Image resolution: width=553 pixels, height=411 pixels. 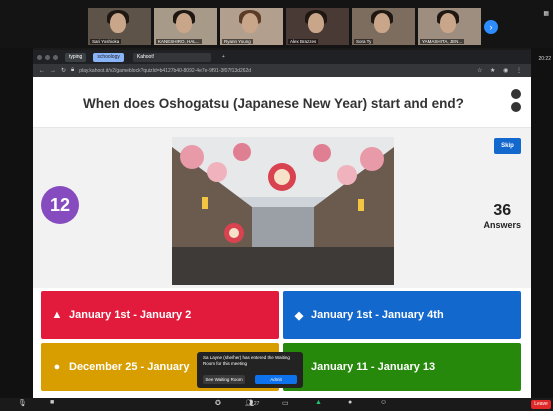 What do you see at coordinates (16, 223) in the screenshot?
I see `left-sidebar` at bounding box center [16, 223].